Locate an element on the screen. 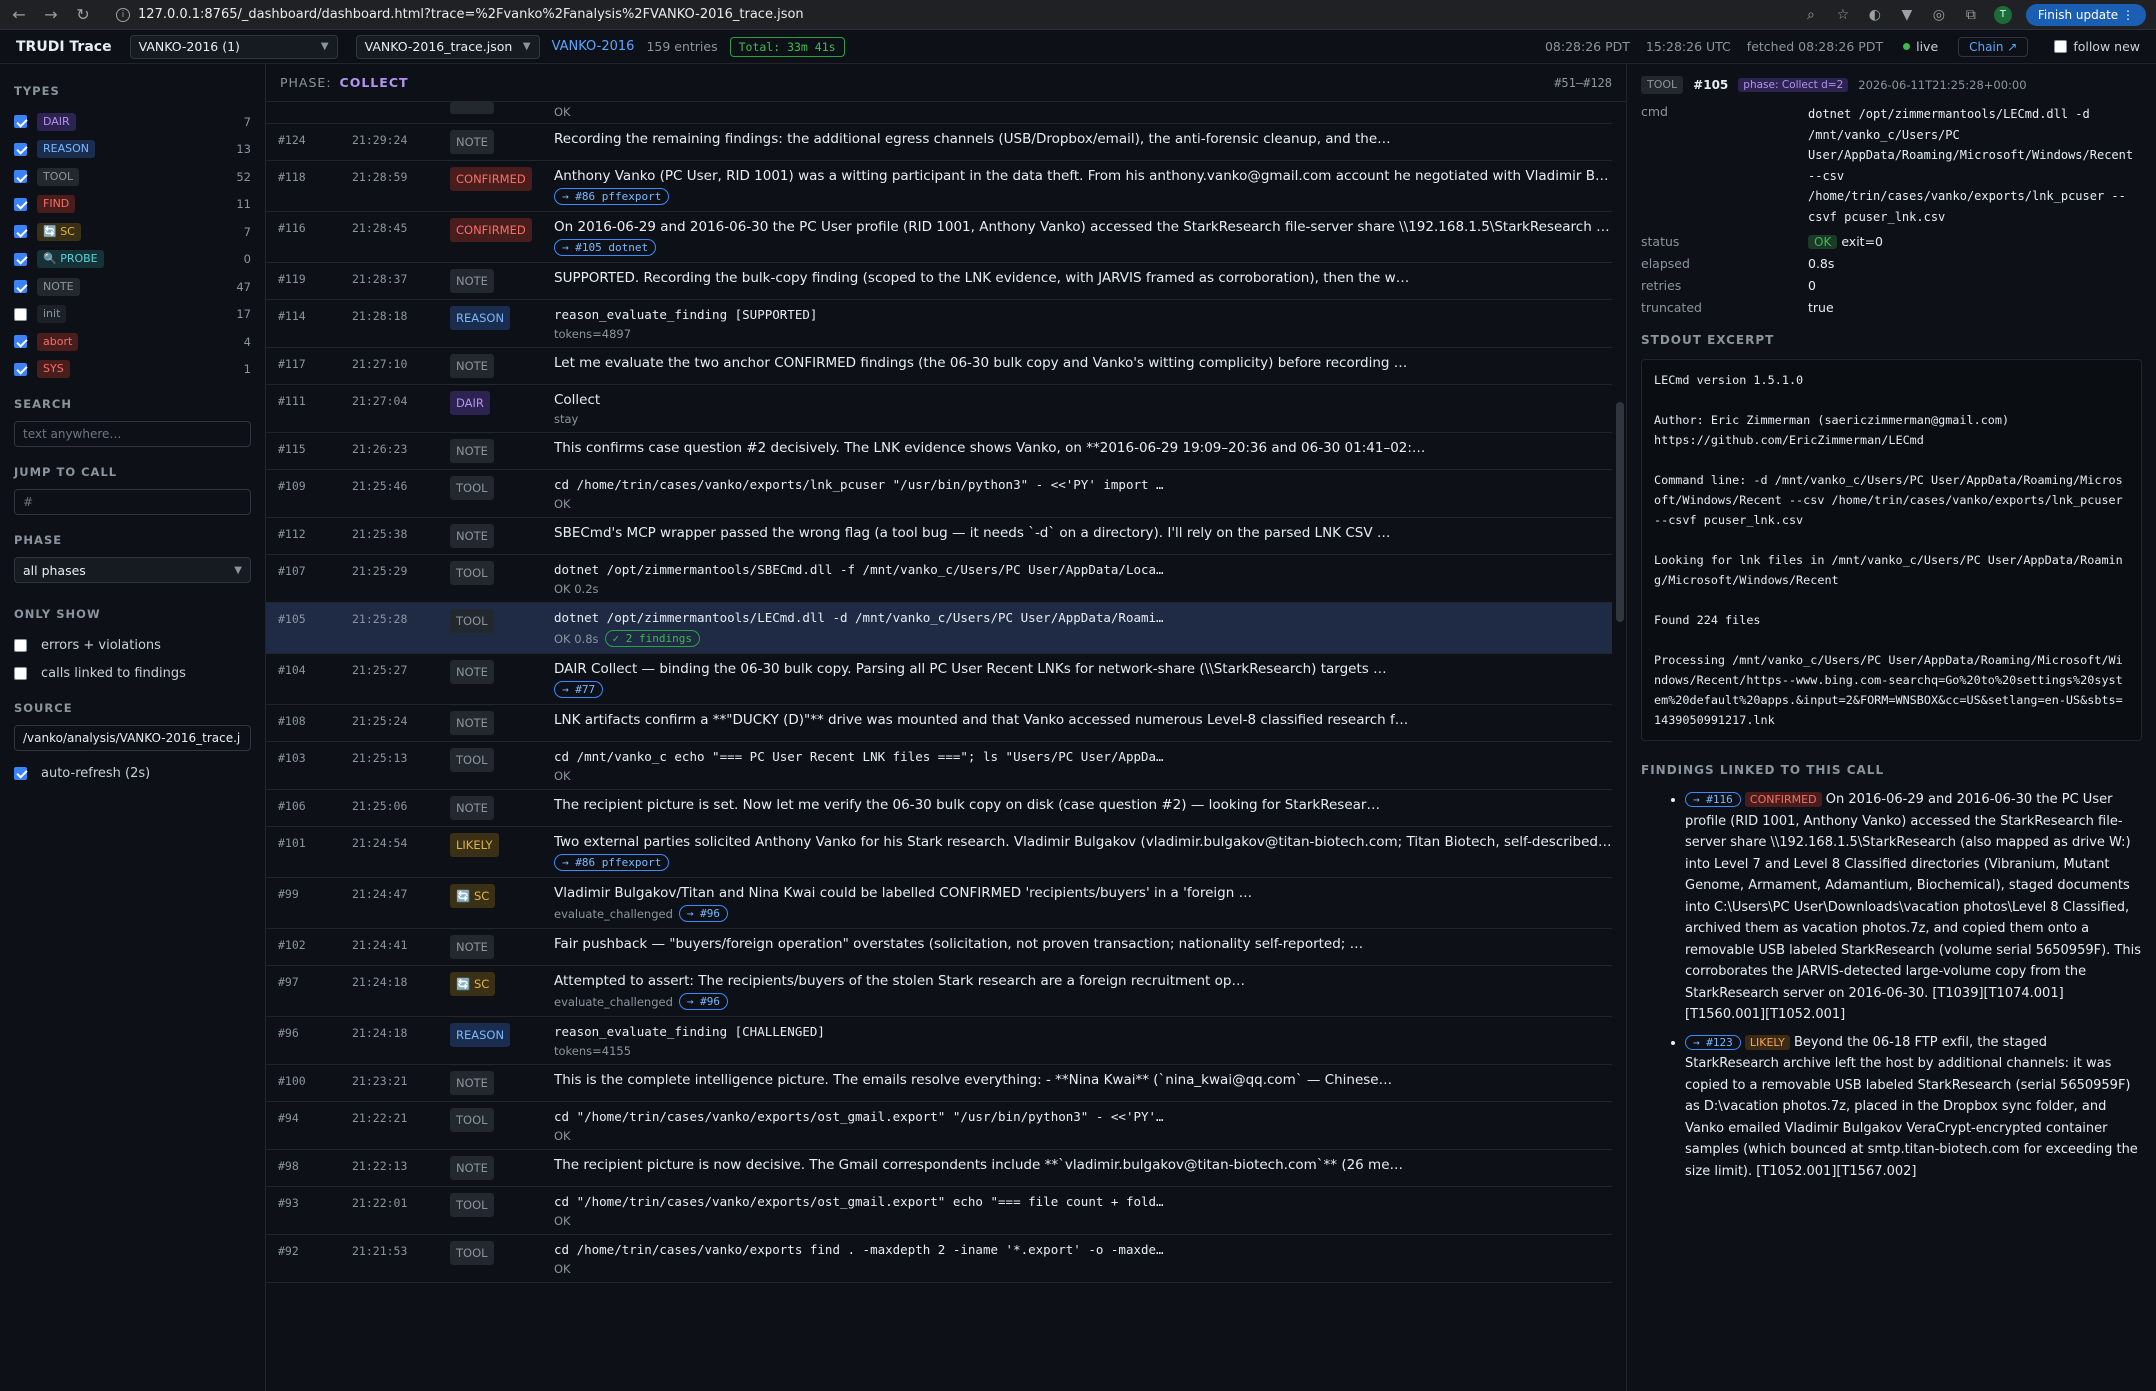 The height and width of the screenshot is (1391, 2156). type-filter-sc: 🔄 SC 7 is located at coordinates (132, 232).